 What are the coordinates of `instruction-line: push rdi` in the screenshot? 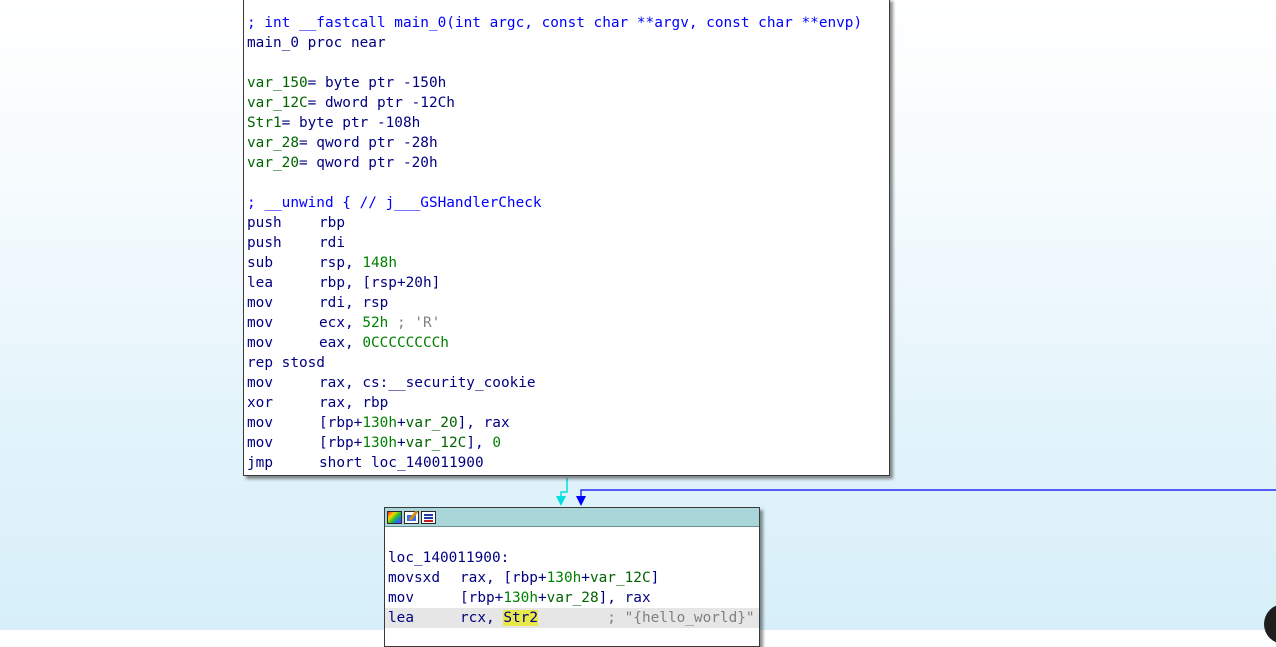 It's located at (566, 243).